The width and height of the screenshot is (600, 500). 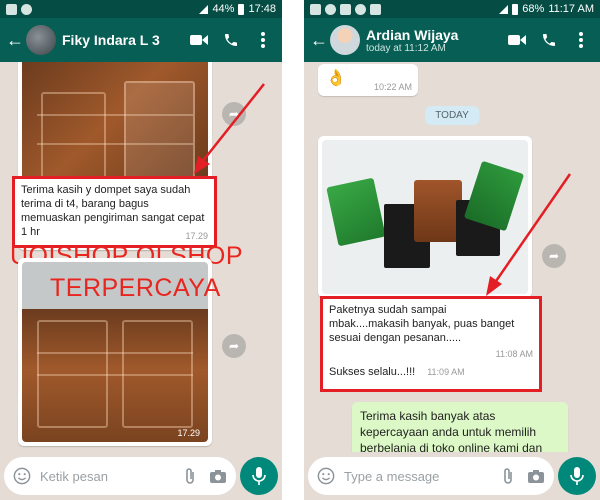 I want to click on clock: 11:17 AM, so click(x=571, y=9).